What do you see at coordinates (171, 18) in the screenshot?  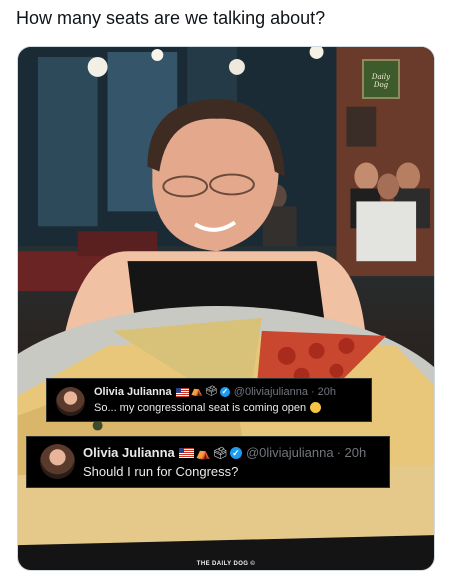 I see `post-text: How many seats are we talking about?` at bounding box center [171, 18].